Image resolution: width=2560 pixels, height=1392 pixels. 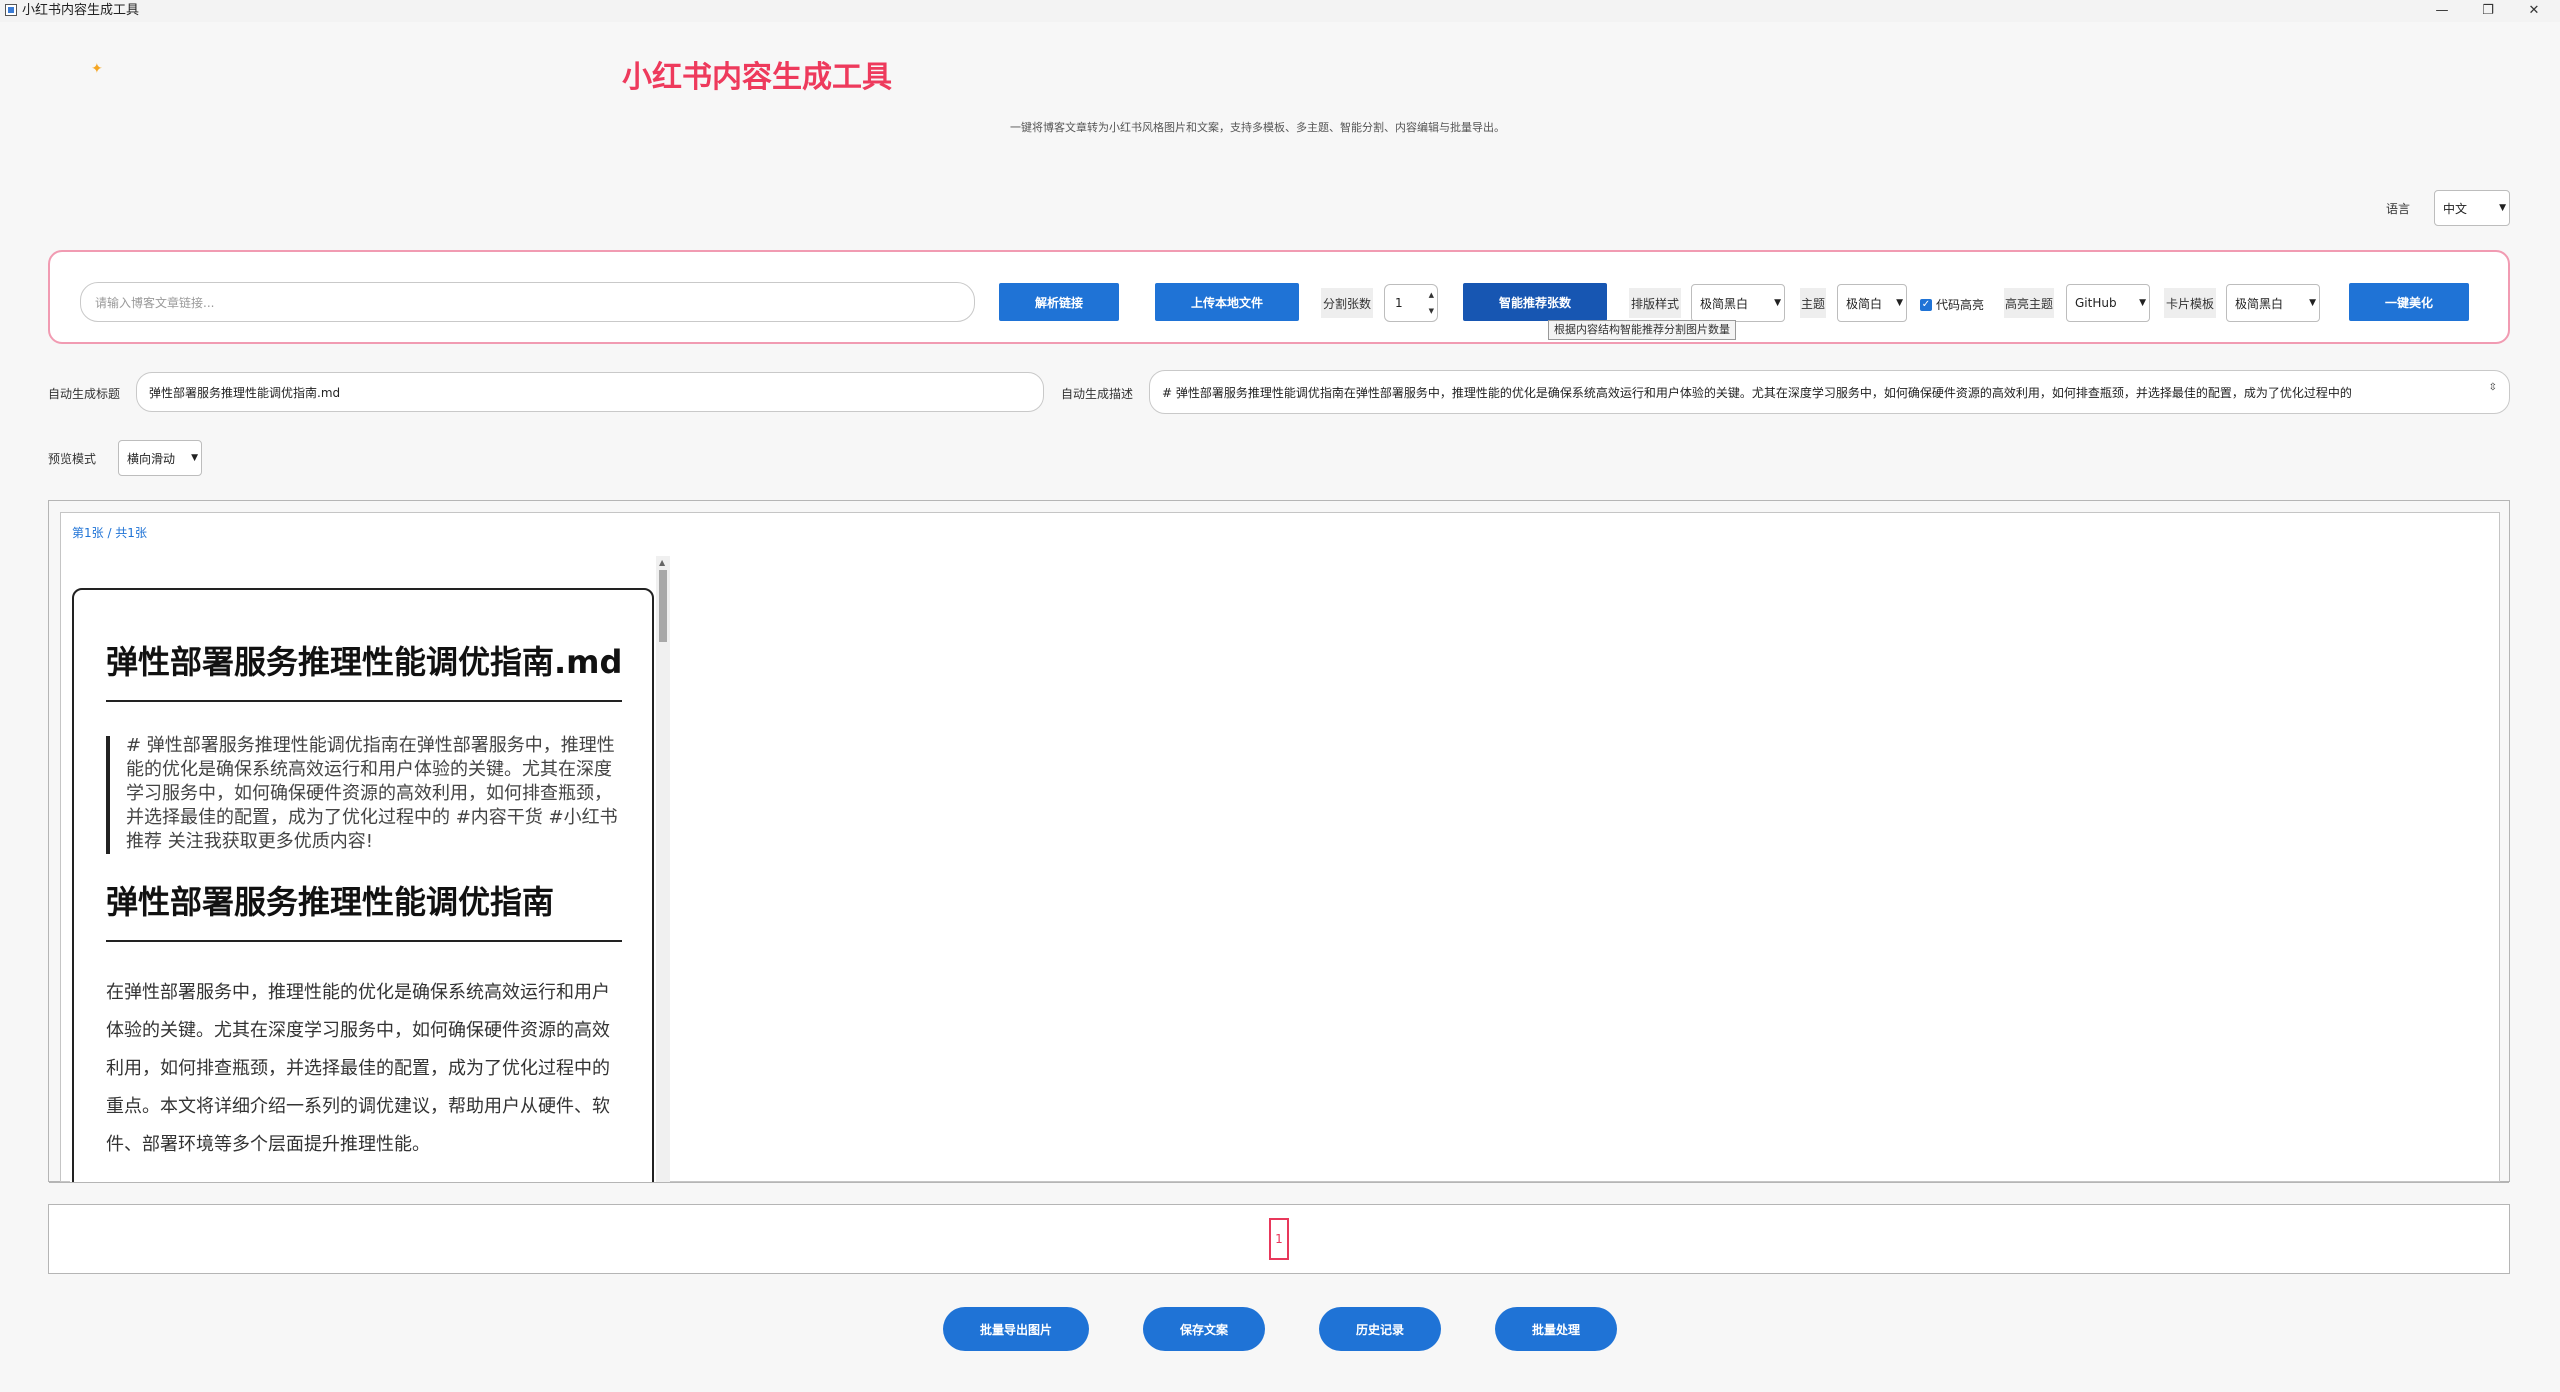 What do you see at coordinates (1279, 1239) in the screenshot?
I see `page-button: 1` at bounding box center [1279, 1239].